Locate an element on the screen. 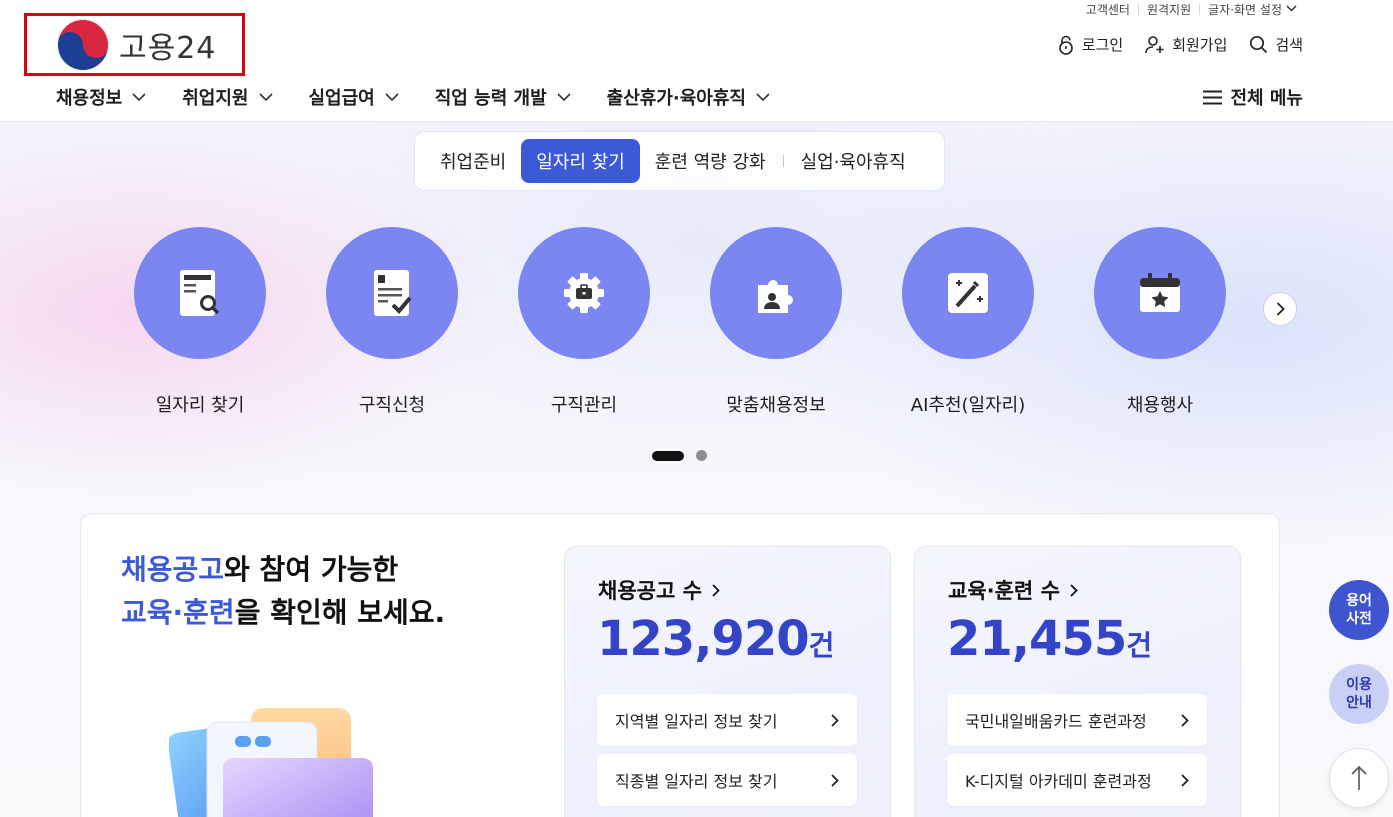  document-check-icon is located at coordinates (393, 293).